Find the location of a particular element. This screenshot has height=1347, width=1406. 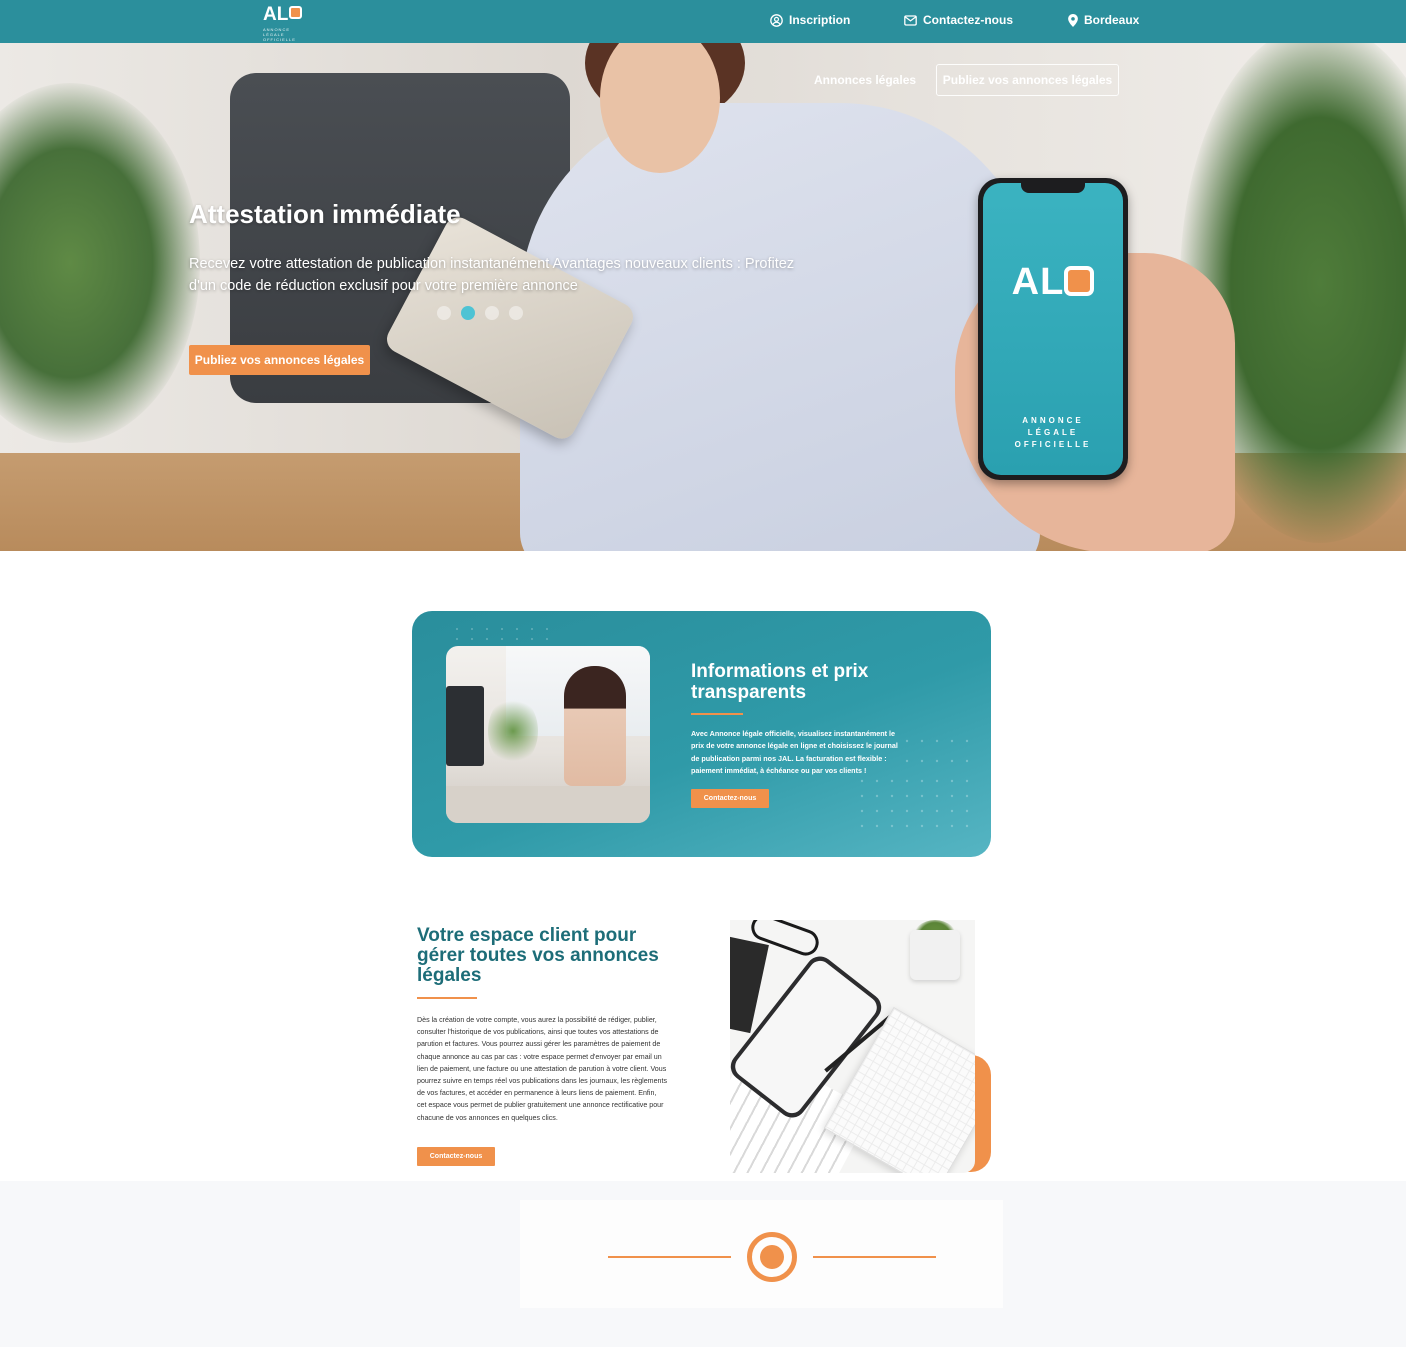

target-icon is located at coordinates (772, 1257).